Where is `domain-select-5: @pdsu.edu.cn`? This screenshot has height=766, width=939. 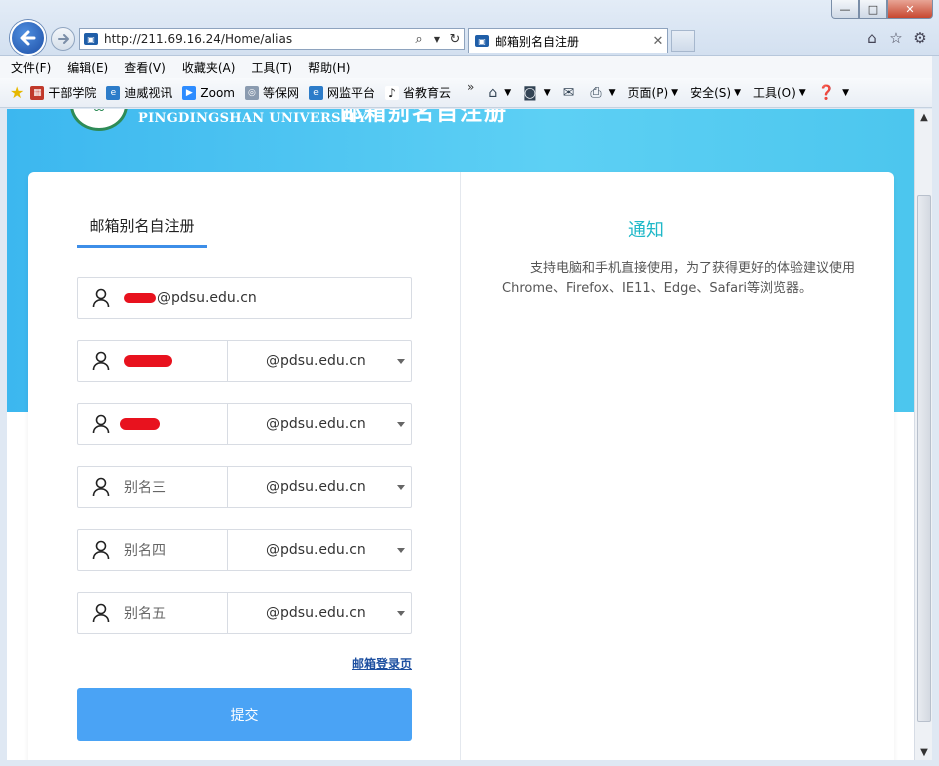 domain-select-5: @pdsu.edu.cn is located at coordinates (319, 613).